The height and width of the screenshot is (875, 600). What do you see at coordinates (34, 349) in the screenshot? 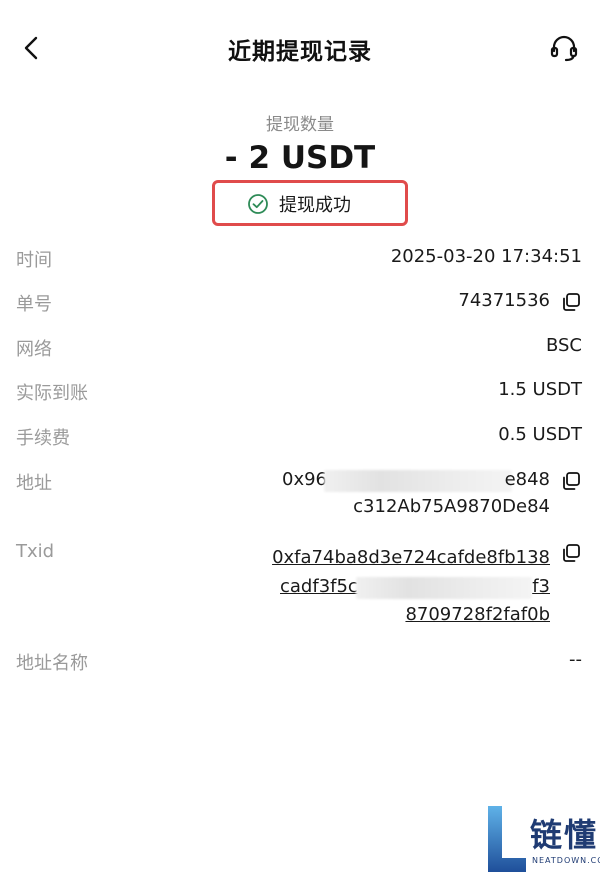
I see `network-label: 网络` at bounding box center [34, 349].